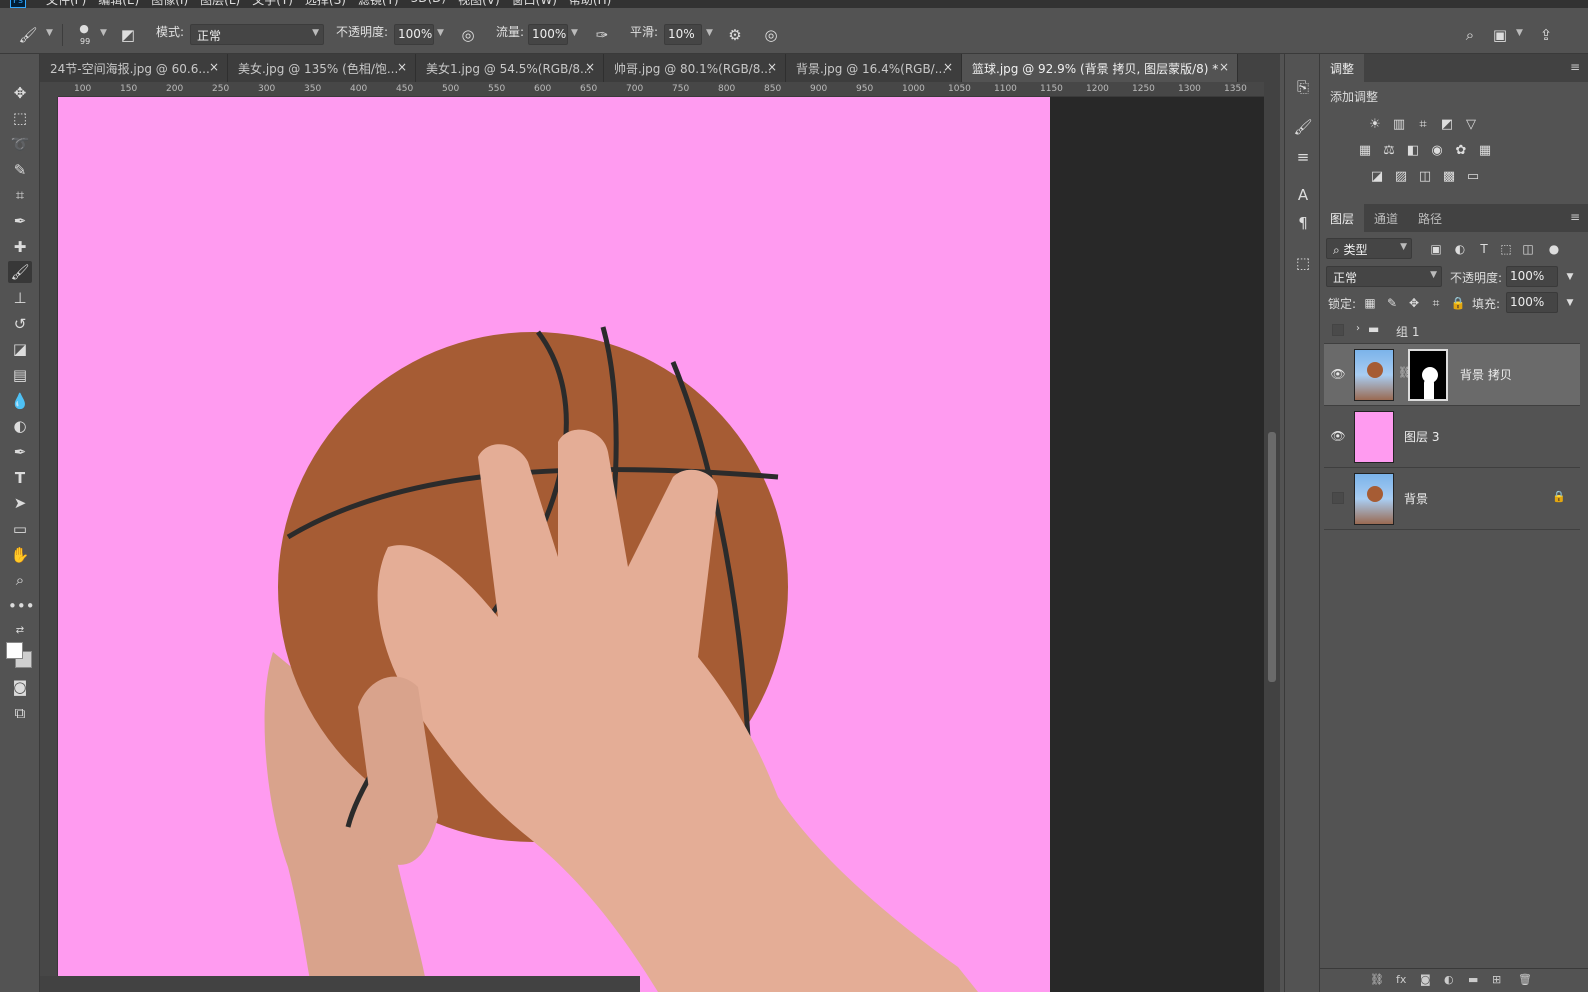  What do you see at coordinates (1365, 151) in the screenshot?
I see `hue-saturation-icon: ▦` at bounding box center [1365, 151].